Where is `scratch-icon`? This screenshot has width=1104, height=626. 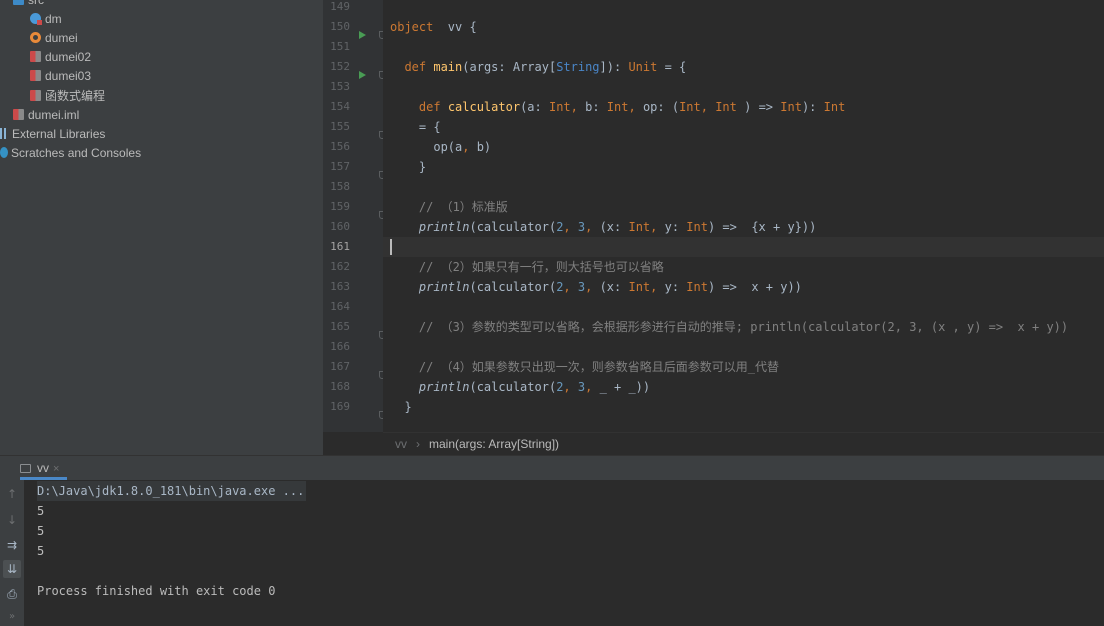
scratch-icon is located at coordinates (4, 152).